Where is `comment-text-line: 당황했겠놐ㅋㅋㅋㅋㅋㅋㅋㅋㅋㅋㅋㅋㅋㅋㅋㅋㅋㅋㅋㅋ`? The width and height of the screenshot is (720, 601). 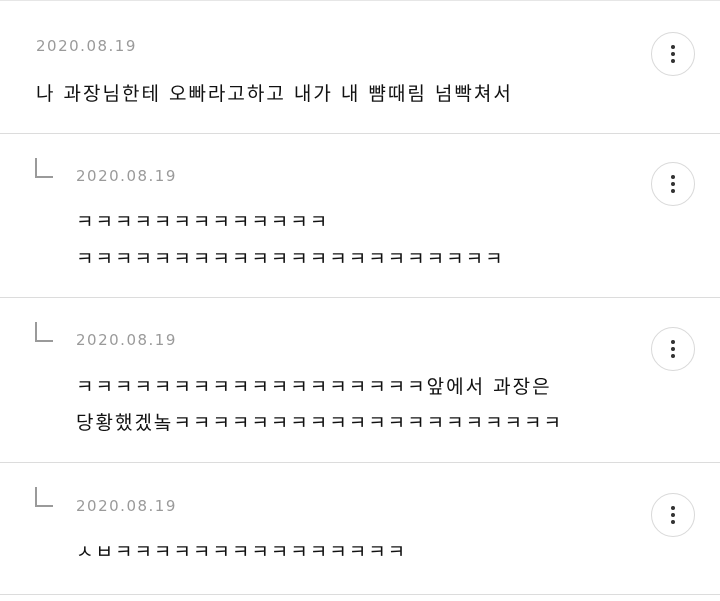
comment-text-line: 당황했겠놐ㅋㅋㅋㅋㅋㅋㅋㅋㅋㅋㅋㅋㅋㅋㅋㅋㅋㅋㅋㅋ is located at coordinates (320, 423).